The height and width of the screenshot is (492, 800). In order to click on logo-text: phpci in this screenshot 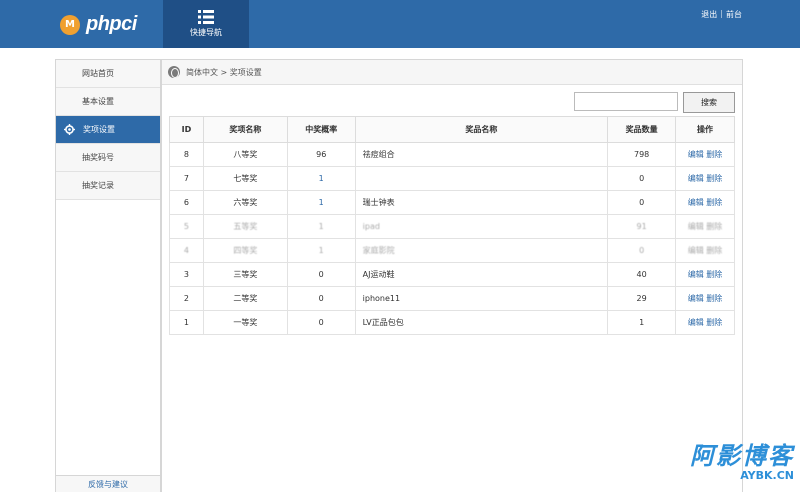, I will do `click(111, 24)`.